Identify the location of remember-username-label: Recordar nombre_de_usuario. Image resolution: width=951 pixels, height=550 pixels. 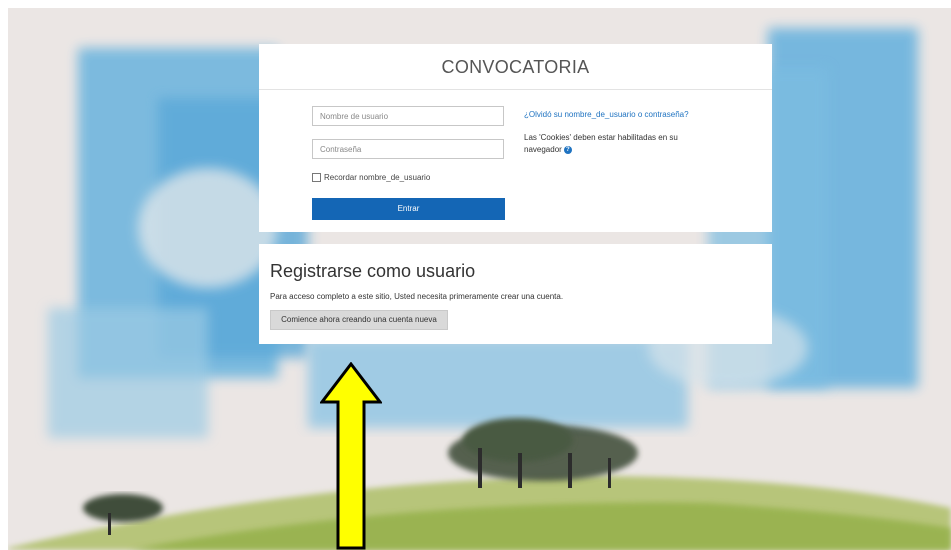
(377, 177).